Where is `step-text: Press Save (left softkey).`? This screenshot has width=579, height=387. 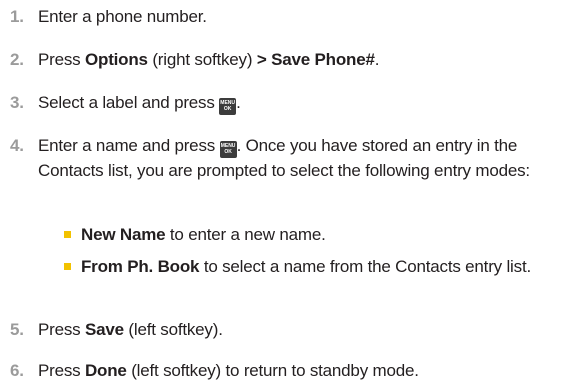
step-text: Press Save (left softkey). is located at coordinates (130, 329).